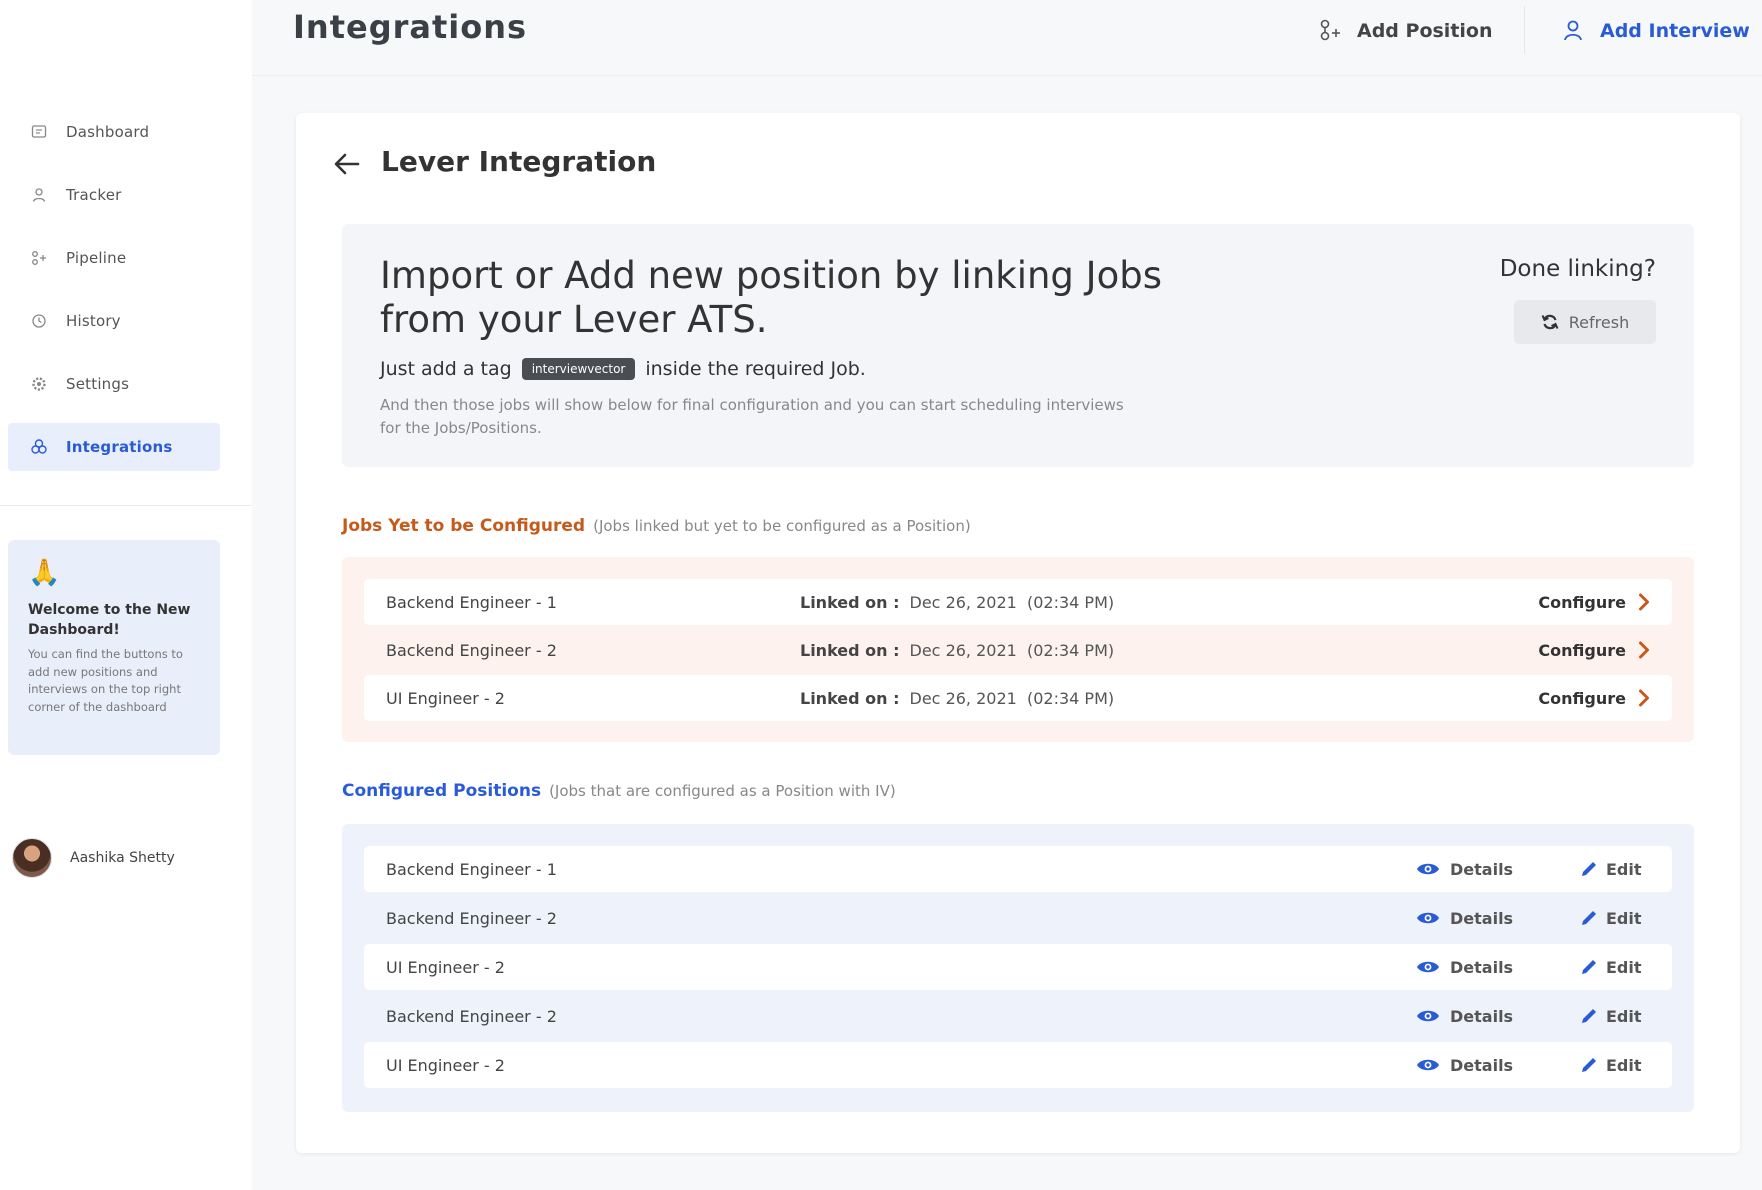 This screenshot has width=1762, height=1190. Describe the element at coordinates (1675, 31) in the screenshot. I see `add-interview-label: Add Interview` at that location.